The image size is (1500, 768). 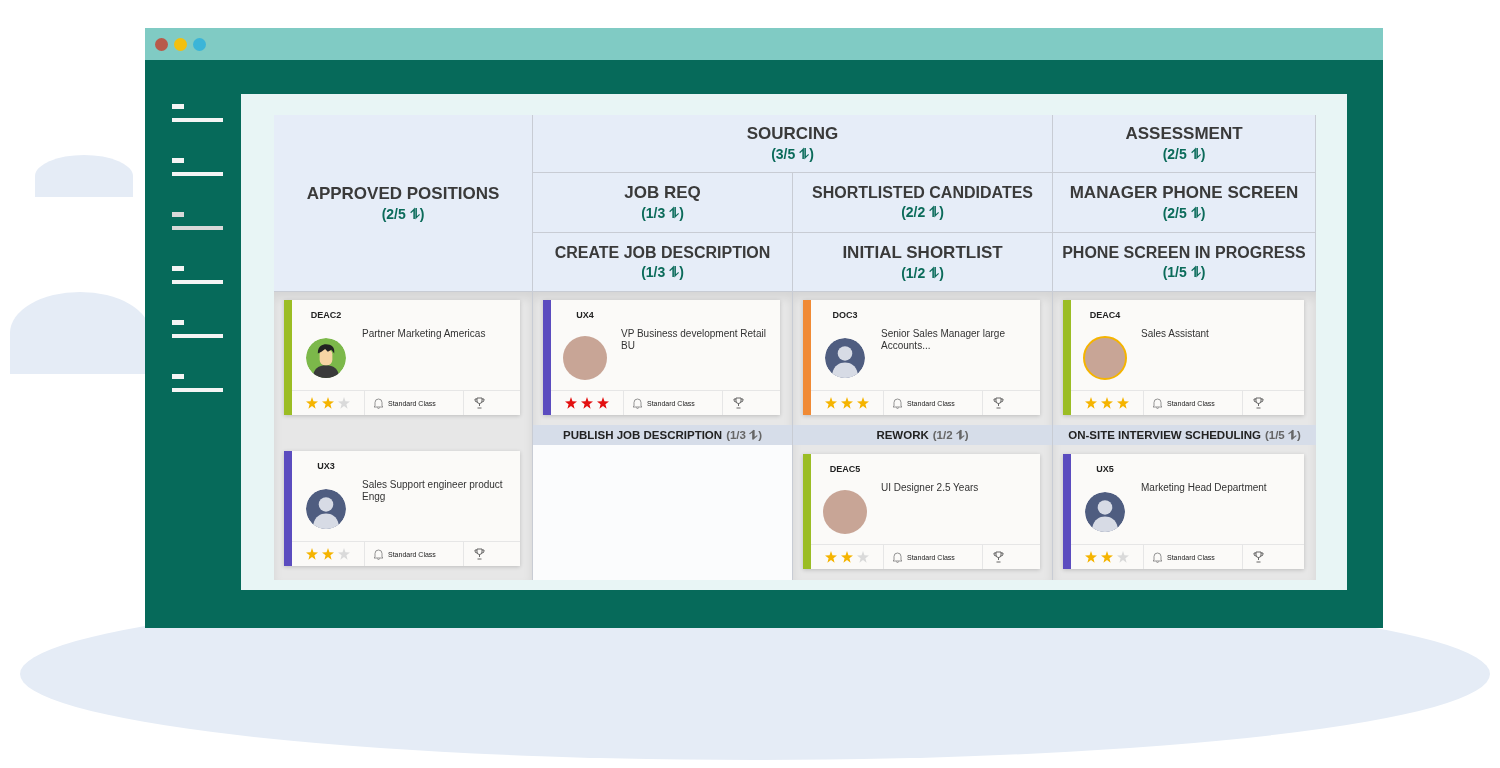 What do you see at coordinates (922, 252) in the screenshot?
I see `stage-title: INITIAL SHORTLIST` at bounding box center [922, 252].